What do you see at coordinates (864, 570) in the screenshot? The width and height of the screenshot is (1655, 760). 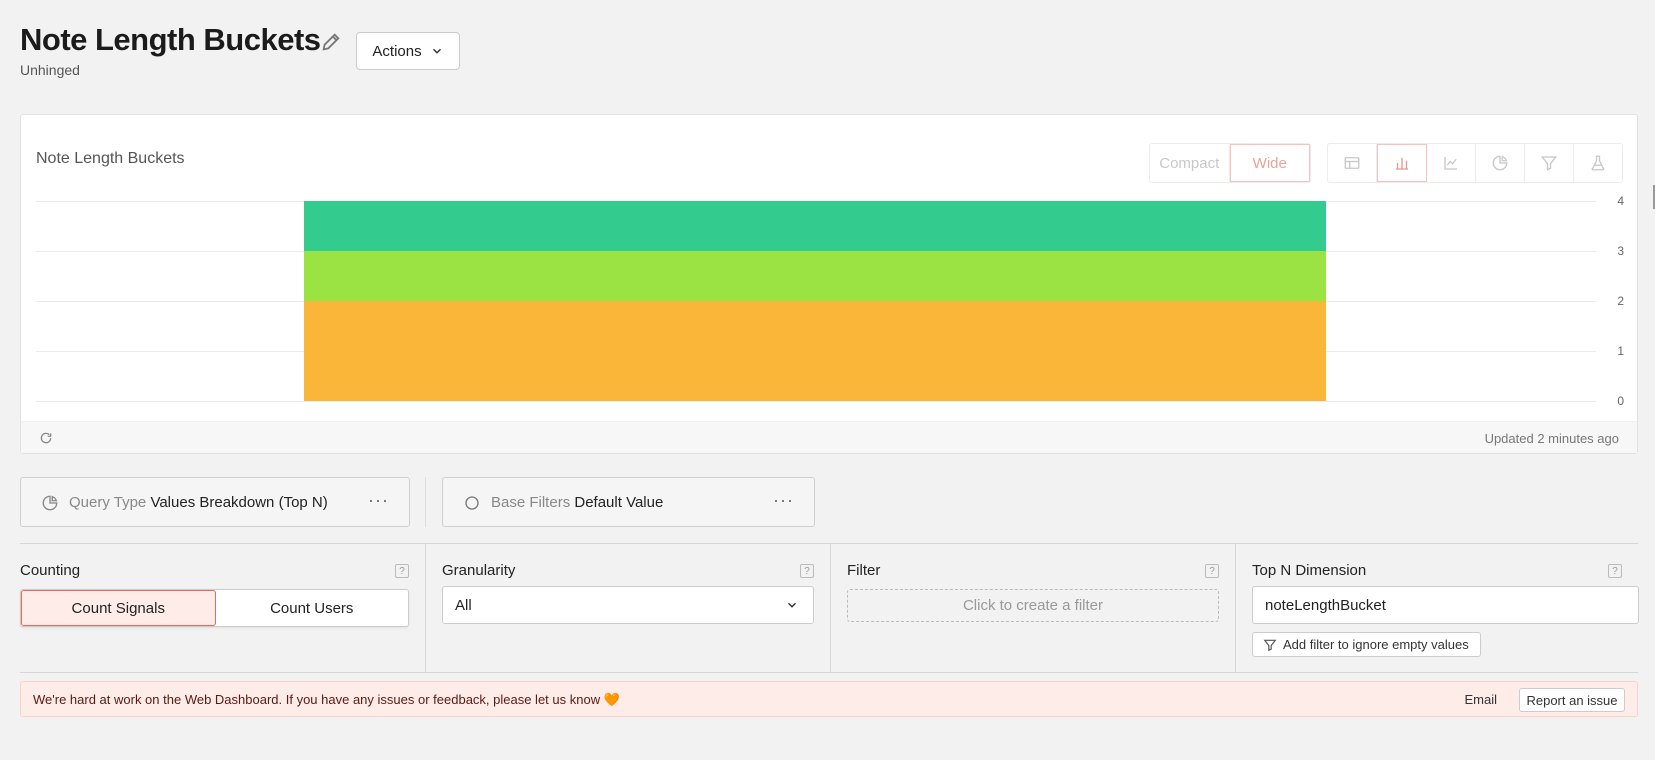 I see `filter-label: Filter` at bounding box center [864, 570].